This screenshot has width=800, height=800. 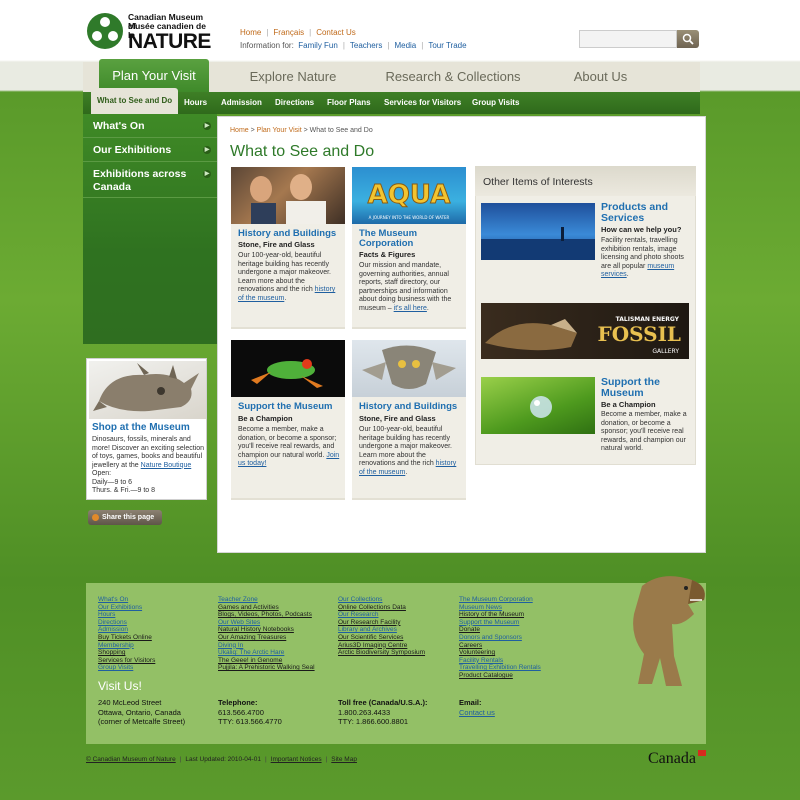 I want to click on footer-link: Hours, so click(x=126, y=615).